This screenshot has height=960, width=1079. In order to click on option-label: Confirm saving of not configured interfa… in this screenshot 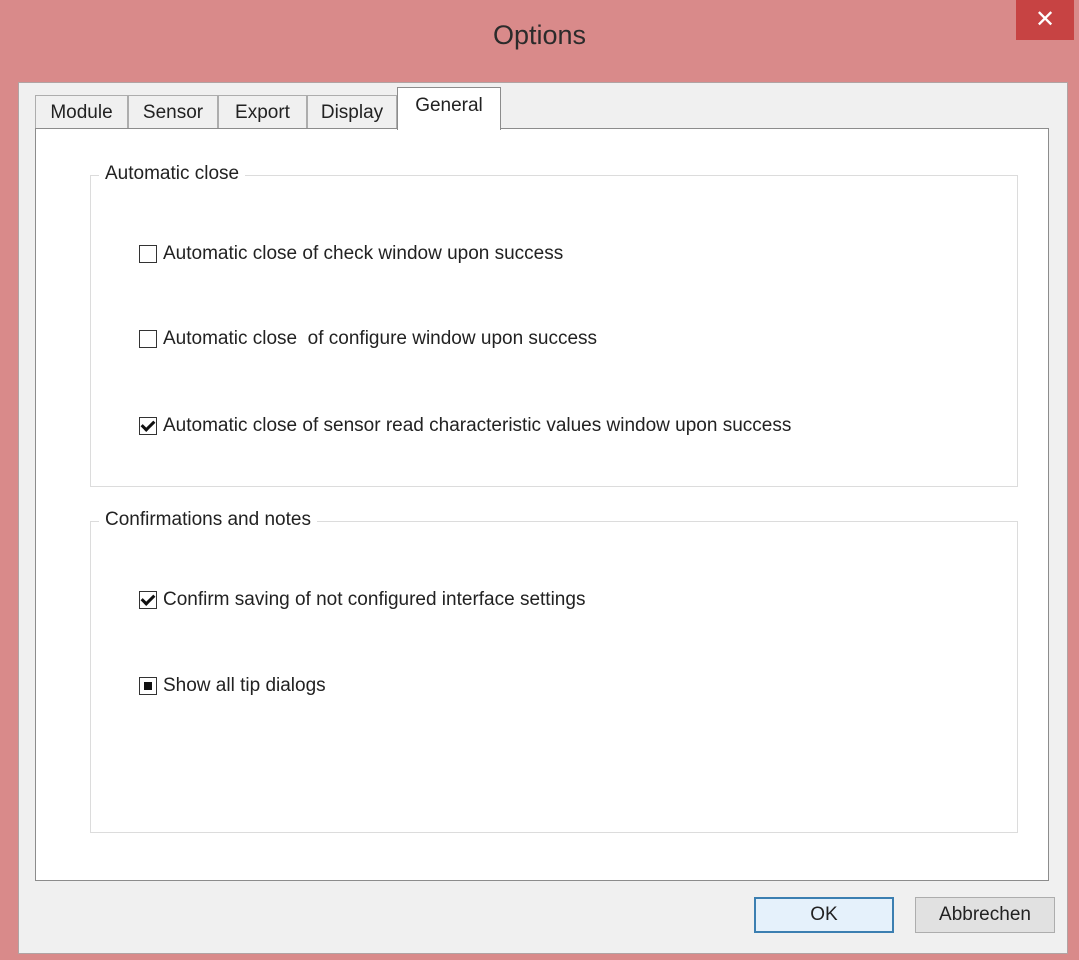, I will do `click(374, 599)`.